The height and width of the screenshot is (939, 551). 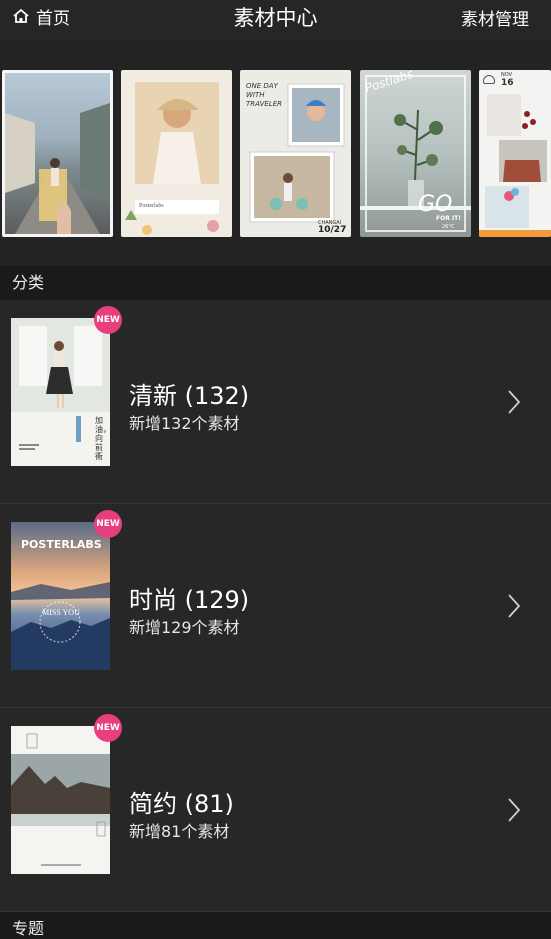 I want to click on banner-2: Posterlabs, so click(x=176, y=153).